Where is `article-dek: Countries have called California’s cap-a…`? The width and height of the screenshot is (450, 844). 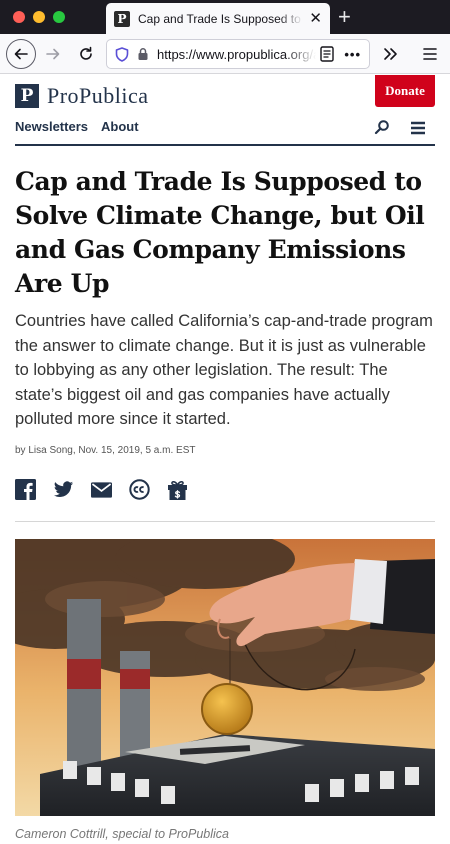
article-dek: Countries have called California’s cap-a… is located at coordinates (224, 370).